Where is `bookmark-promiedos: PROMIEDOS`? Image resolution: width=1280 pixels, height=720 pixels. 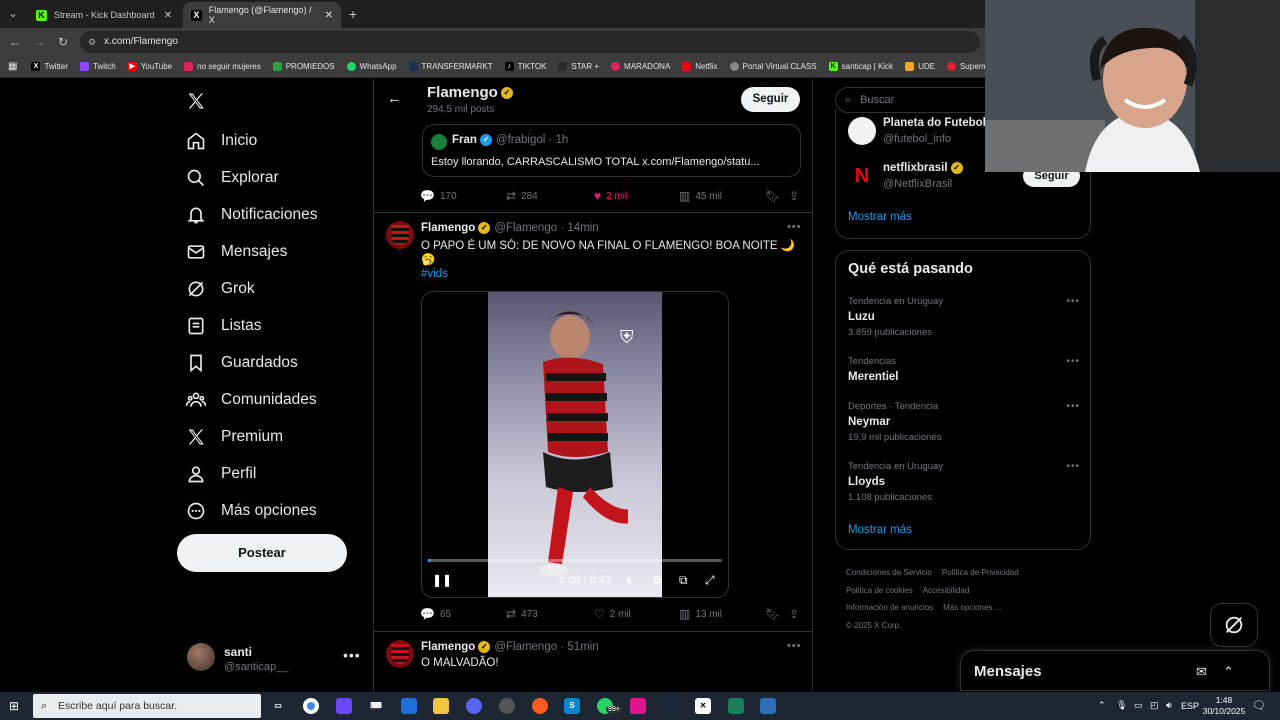
bookmark-promiedos: PROMIEDOS is located at coordinates (303, 66).